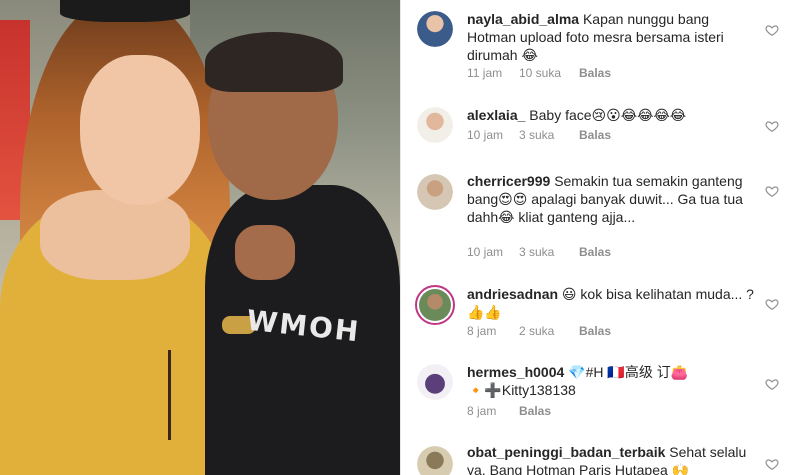 The image size is (800, 475). What do you see at coordinates (523, 19) in the screenshot?
I see `comment-username: nayla_abid_alma` at bounding box center [523, 19].